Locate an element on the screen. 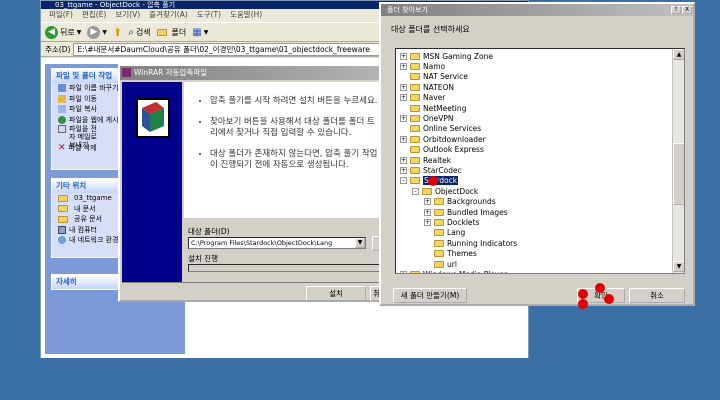 Image resolution: width=720 pixels, height=400 pixels. tree-item-label: OneVPN is located at coordinates (438, 119).